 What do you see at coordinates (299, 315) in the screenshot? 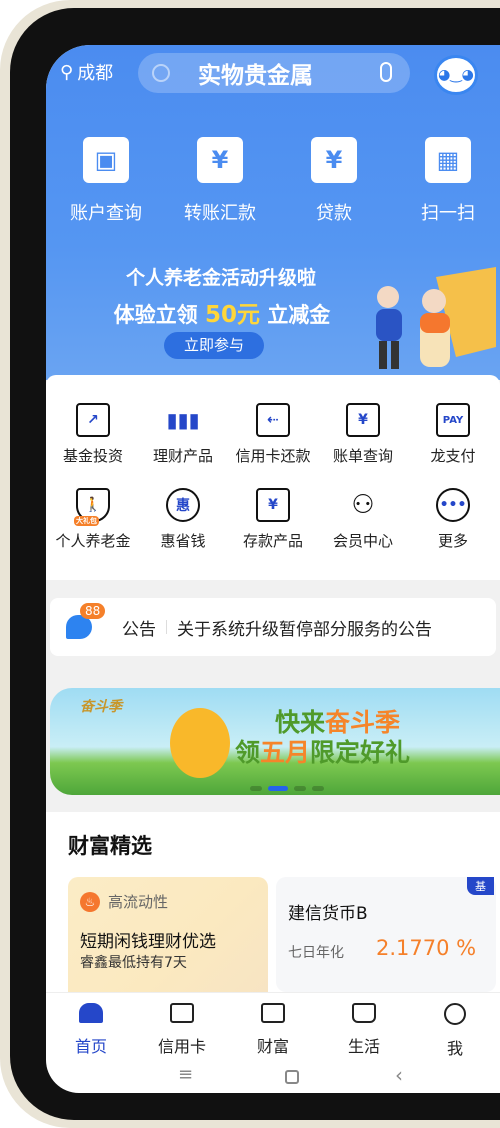
I see `promo-suffix: 立减金` at bounding box center [299, 315].